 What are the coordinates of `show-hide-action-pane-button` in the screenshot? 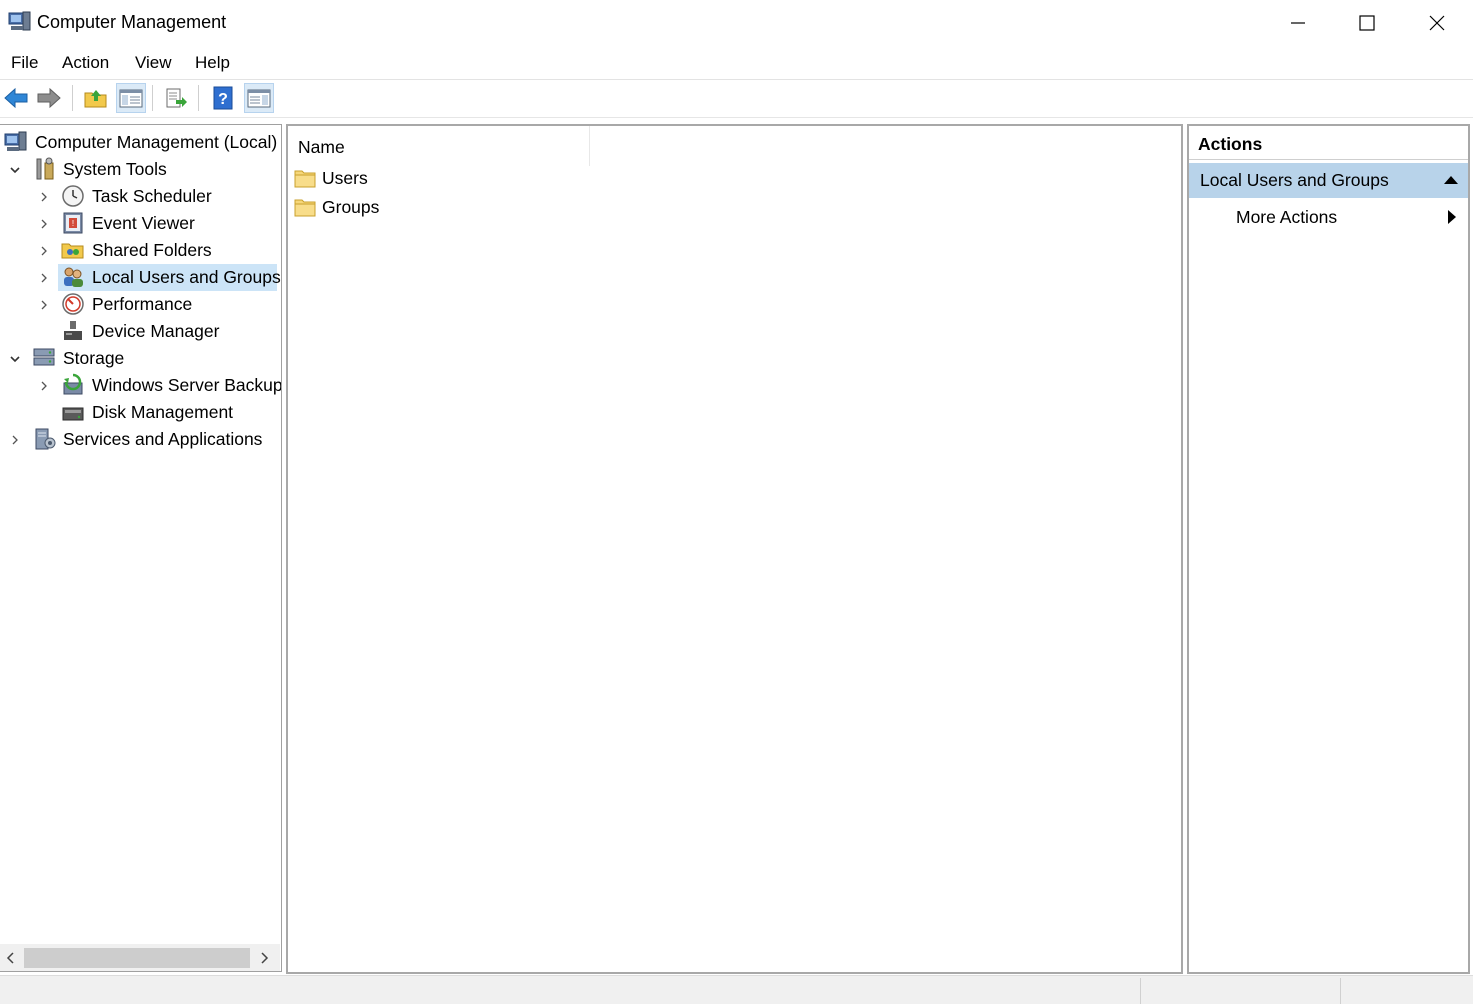 It's located at (259, 98).